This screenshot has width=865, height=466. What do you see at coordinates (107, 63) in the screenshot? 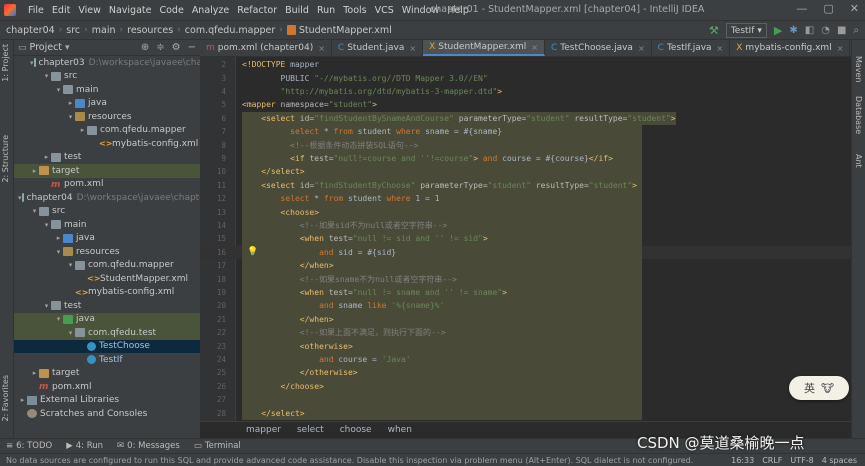
I see `tree-item: ▾ chapter03D:\workspace\javaee\chapter03` at bounding box center [107, 63].